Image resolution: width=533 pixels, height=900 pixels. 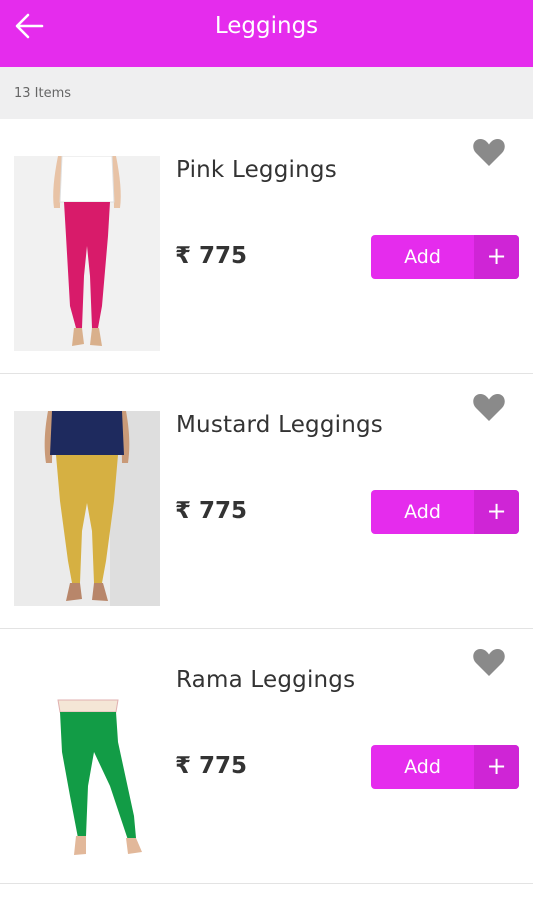 What do you see at coordinates (43, 93) in the screenshot?
I see `item-count: 13 Items` at bounding box center [43, 93].